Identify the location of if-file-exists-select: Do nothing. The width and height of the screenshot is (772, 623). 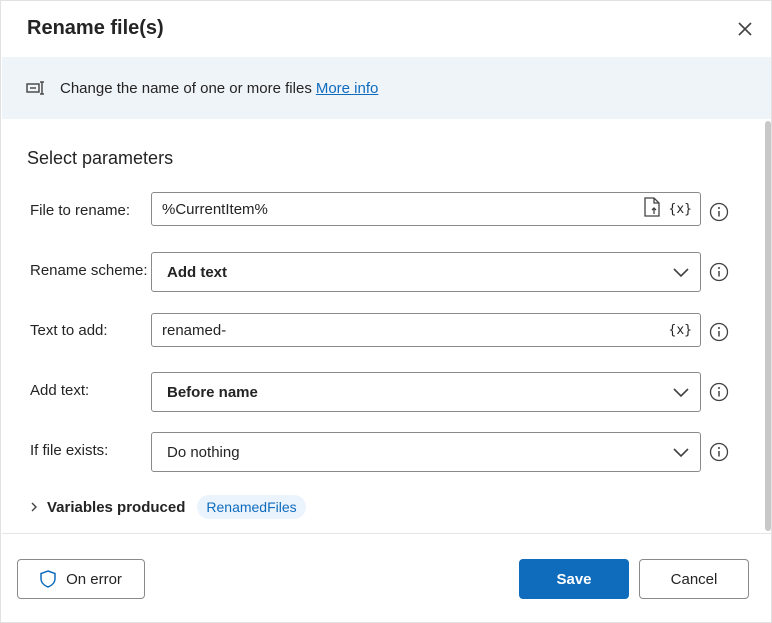
(426, 452).